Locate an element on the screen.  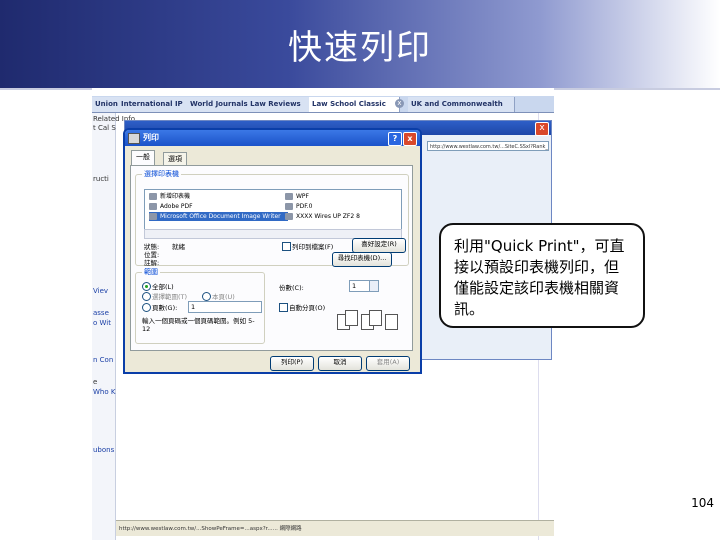
copies-label: 份數(C): is located at coordinates (291, 288).